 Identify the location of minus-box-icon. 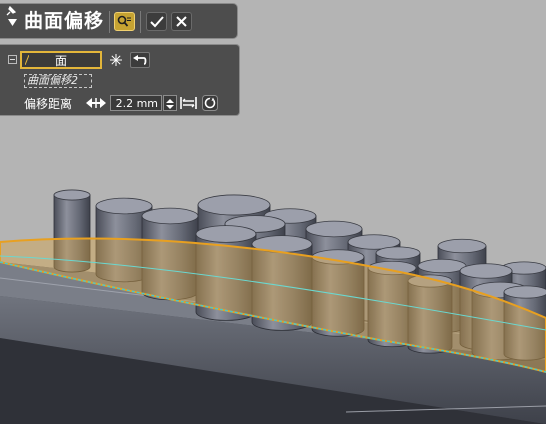
(12, 59).